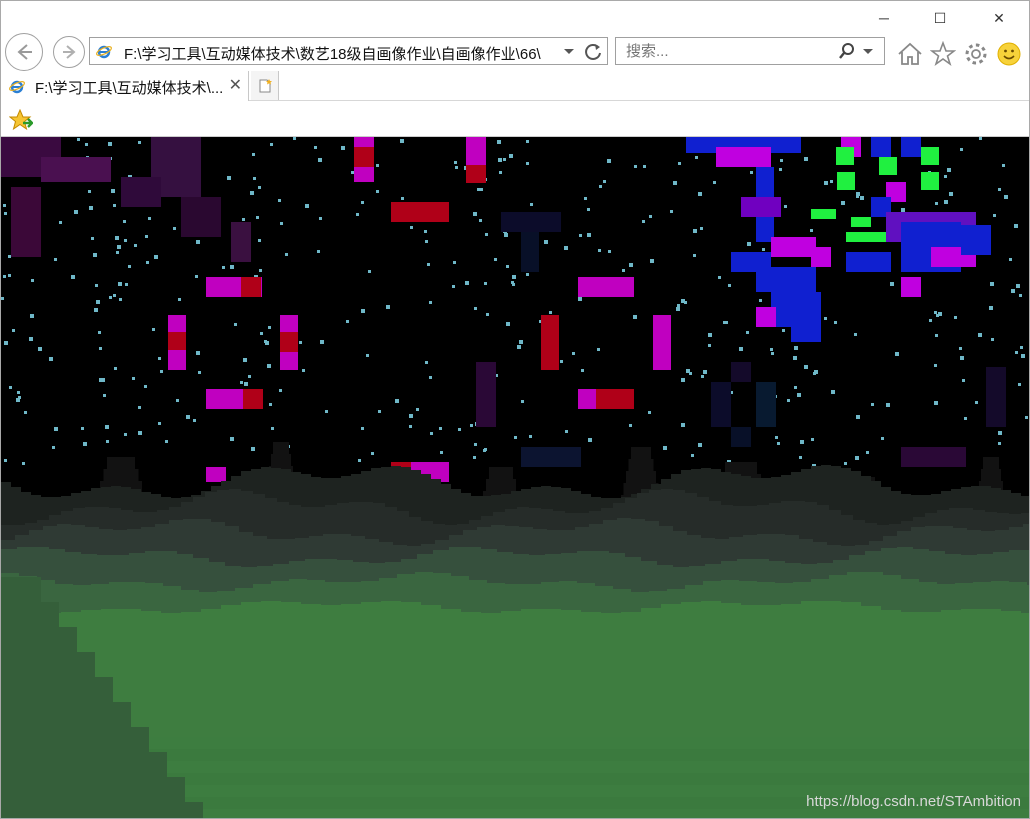 Image resolution: width=1030 pixels, height=819 pixels. I want to click on feedback-button, so click(1009, 54).